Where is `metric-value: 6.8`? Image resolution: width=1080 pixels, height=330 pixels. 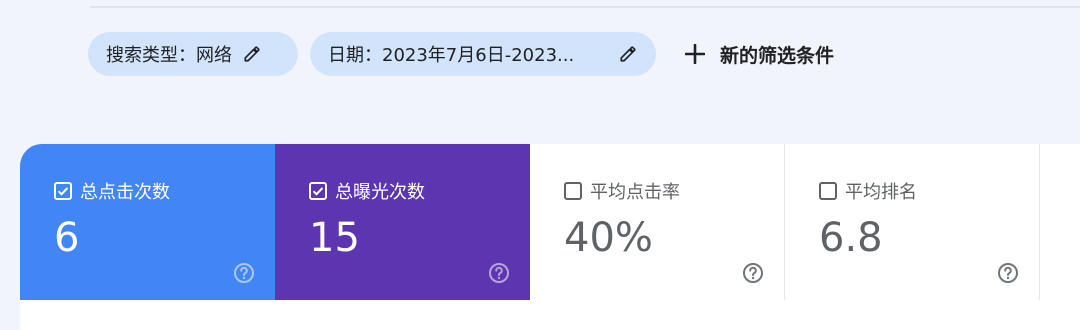 metric-value: 6.8 is located at coordinates (851, 238).